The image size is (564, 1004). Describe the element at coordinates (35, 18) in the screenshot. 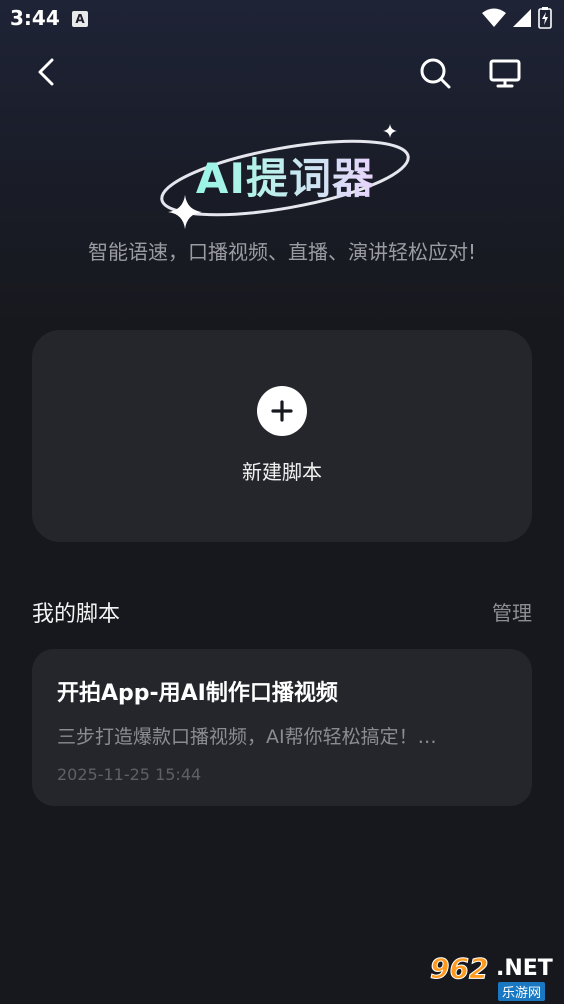

I see `status-time: 3:44` at that location.